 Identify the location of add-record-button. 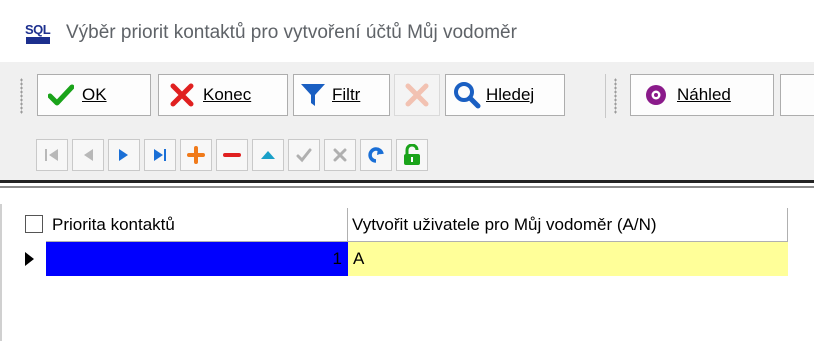
(196, 155).